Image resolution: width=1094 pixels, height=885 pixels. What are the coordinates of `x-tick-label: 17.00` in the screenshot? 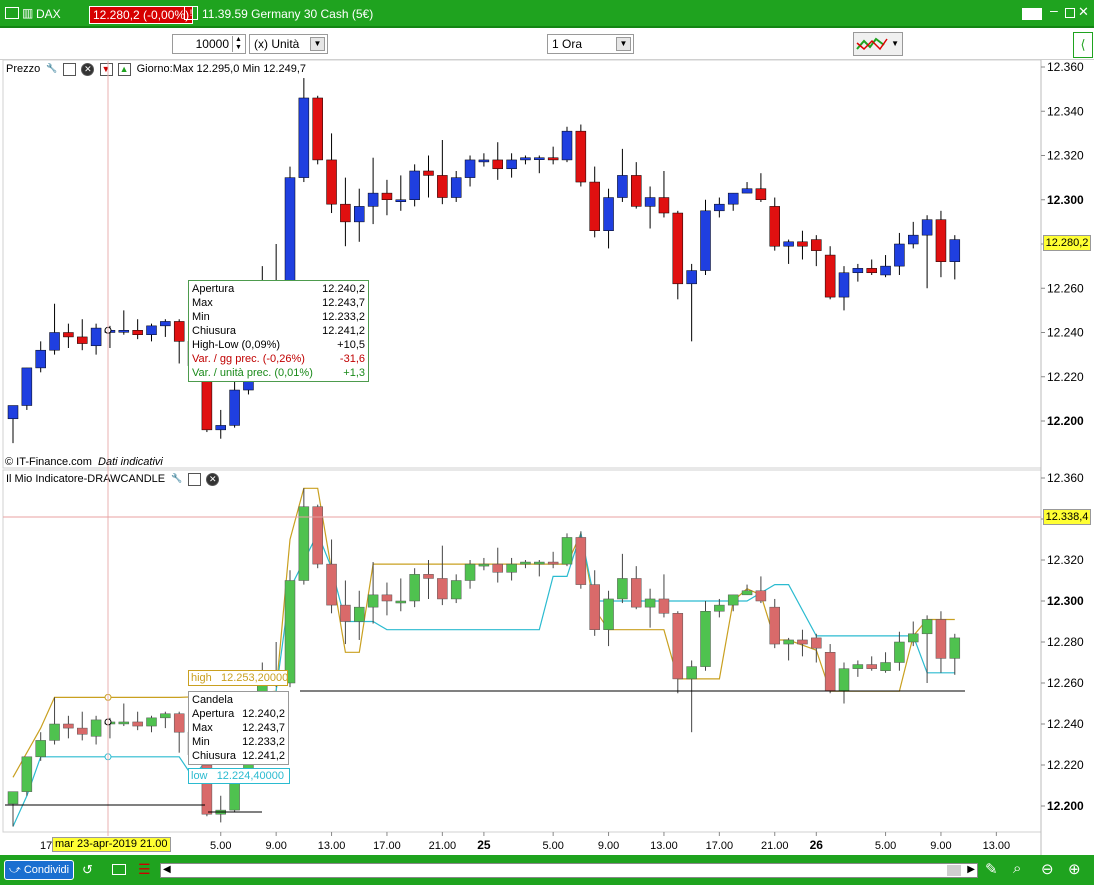 It's located at (720, 846).